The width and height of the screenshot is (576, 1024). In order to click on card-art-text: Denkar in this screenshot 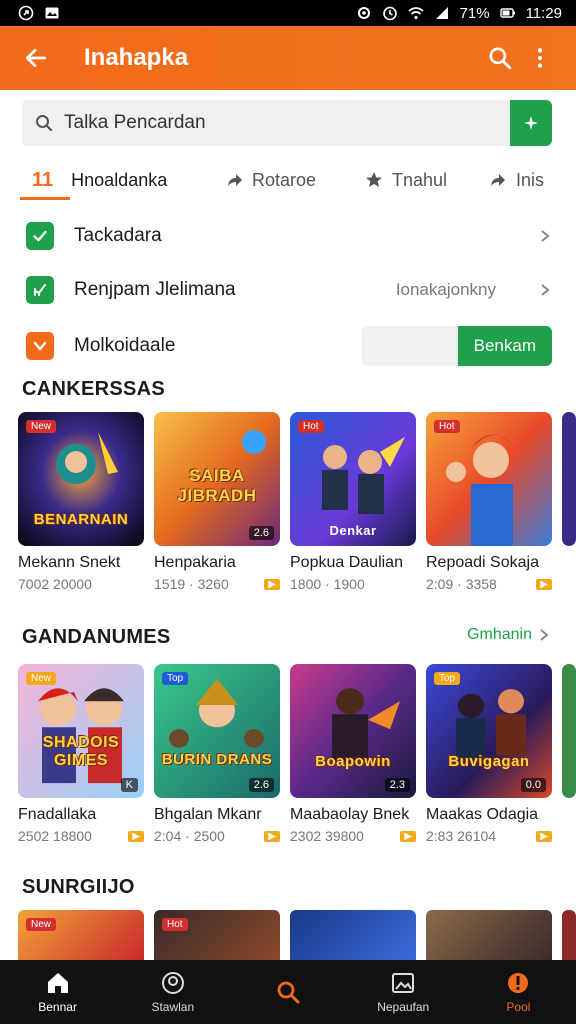, I will do `click(353, 530)`.